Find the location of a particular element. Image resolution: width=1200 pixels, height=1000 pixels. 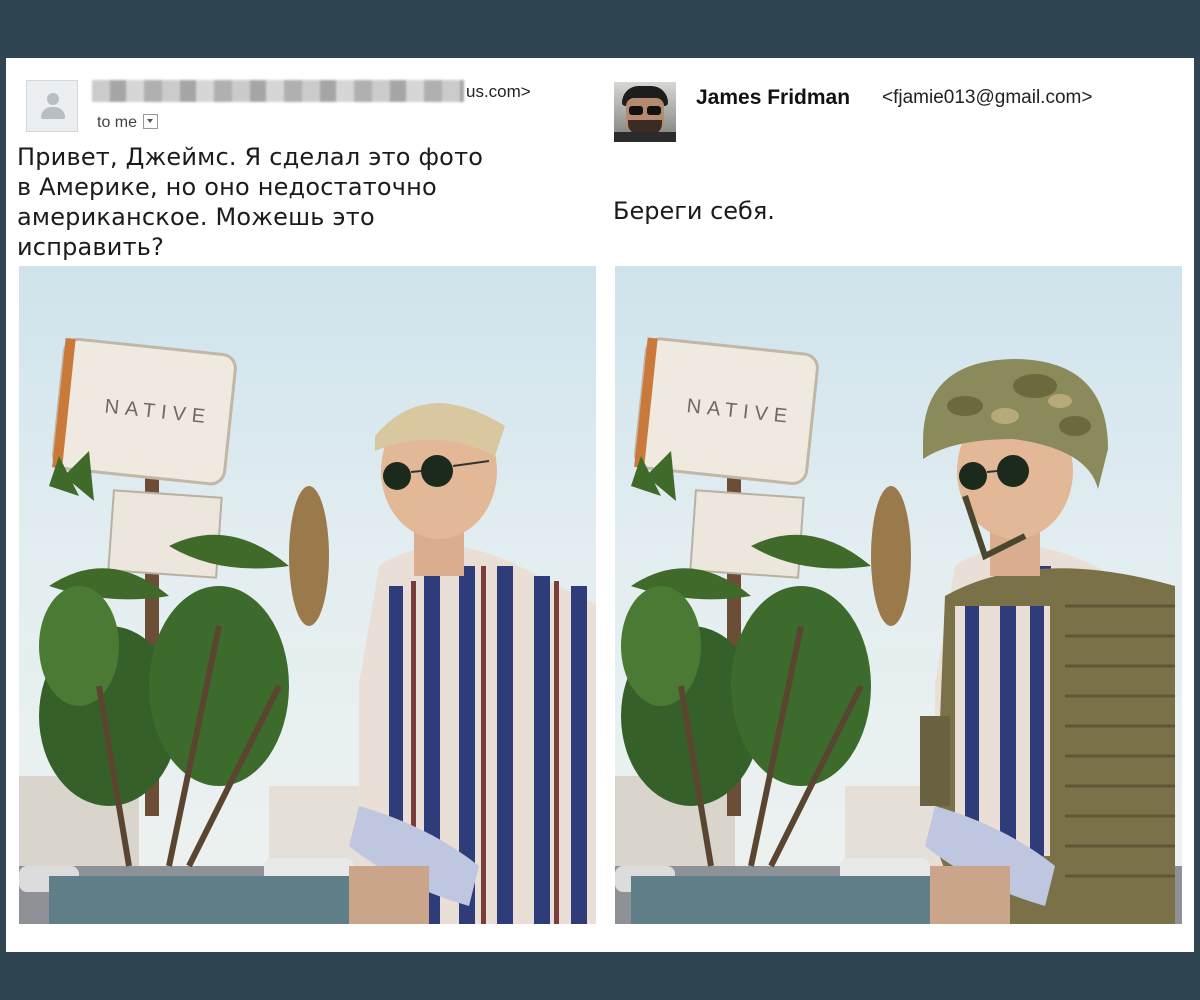

blurred-sender-address is located at coordinates (278, 91).